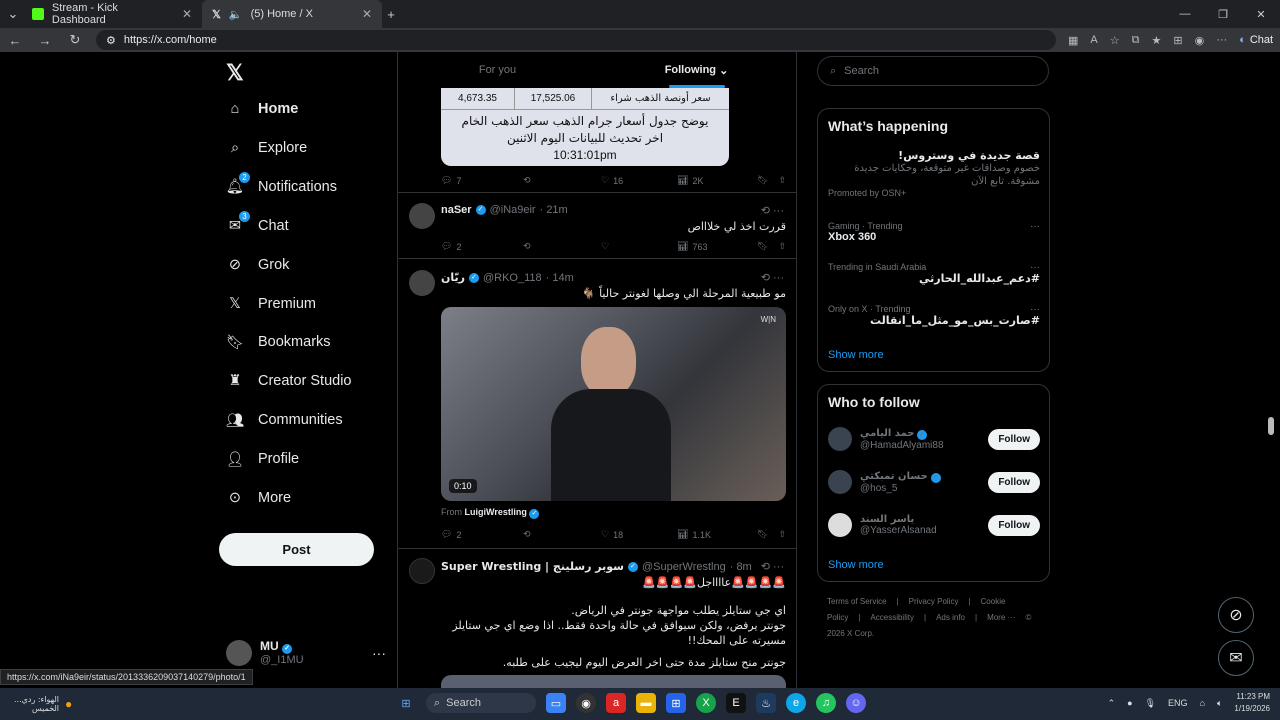 This screenshot has height=720, width=1280. Describe the element at coordinates (1185, 14) in the screenshot. I see `minimize-icon: —` at that location.